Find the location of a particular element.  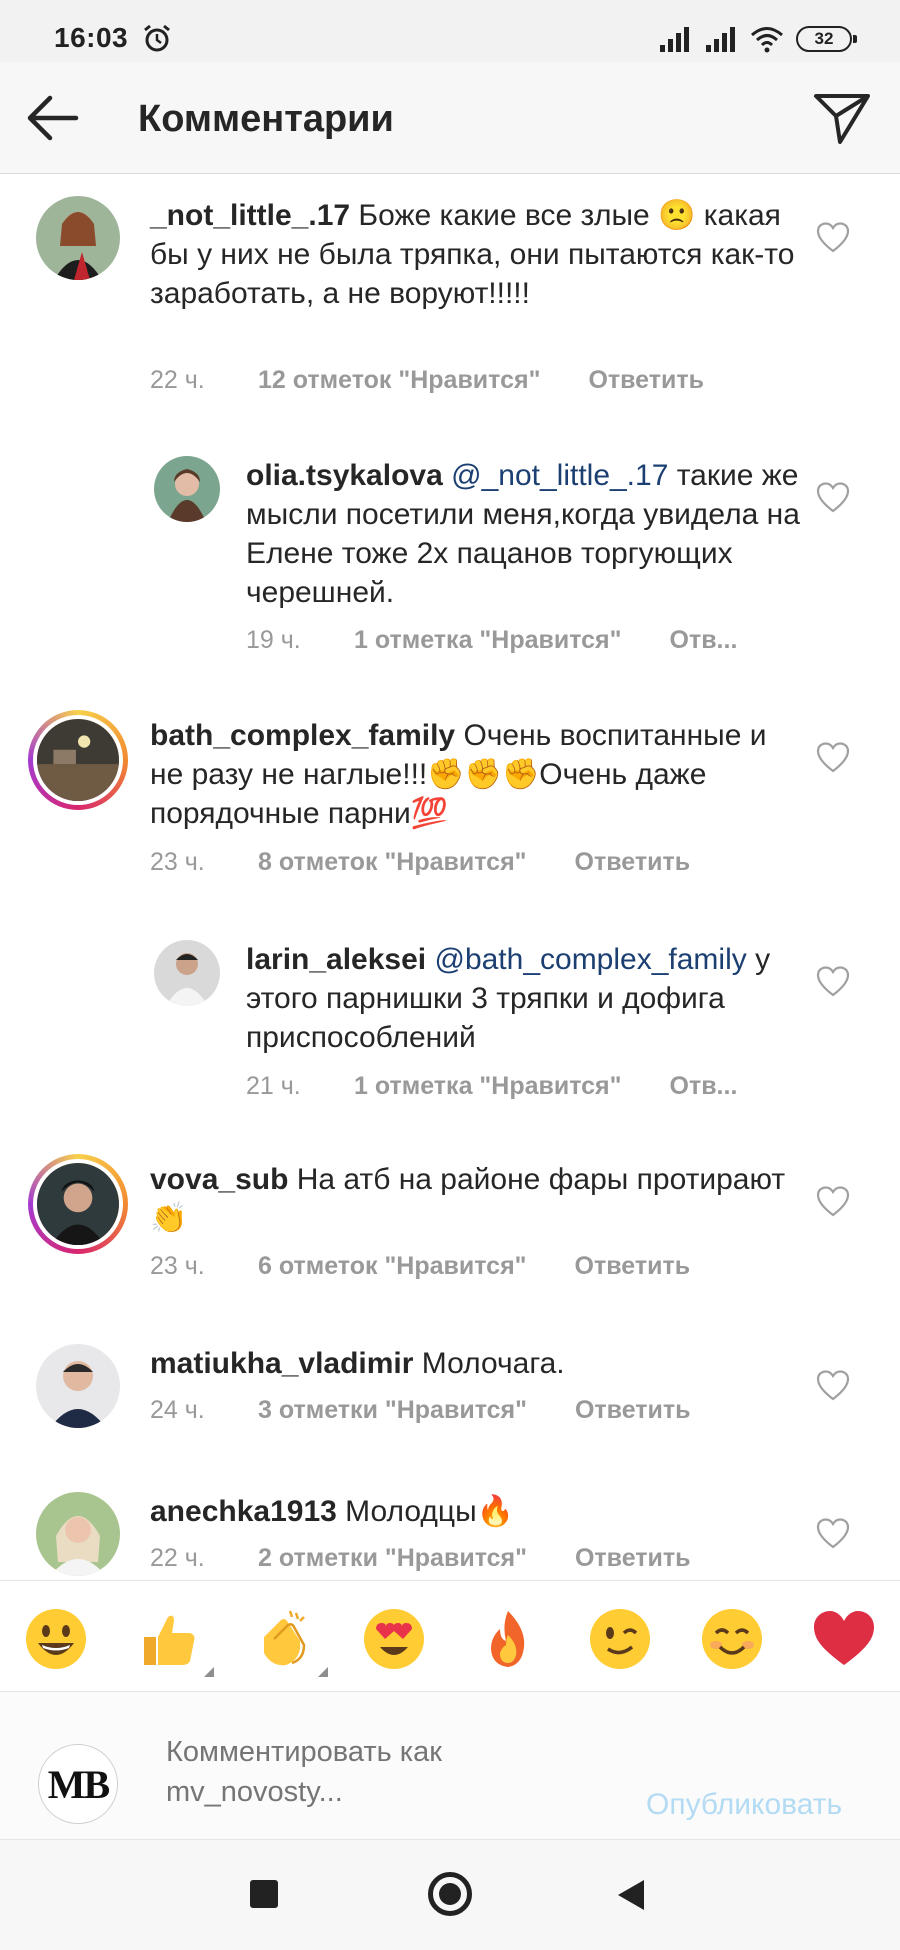

comment-meta: 24 ч. 3 отметки "Нравится" Ответить is located at coordinates (420, 1410).